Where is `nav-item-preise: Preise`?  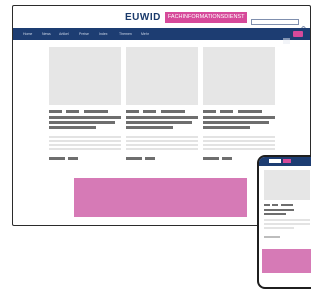 nav-item-preise: Preise is located at coordinates (84, 34).